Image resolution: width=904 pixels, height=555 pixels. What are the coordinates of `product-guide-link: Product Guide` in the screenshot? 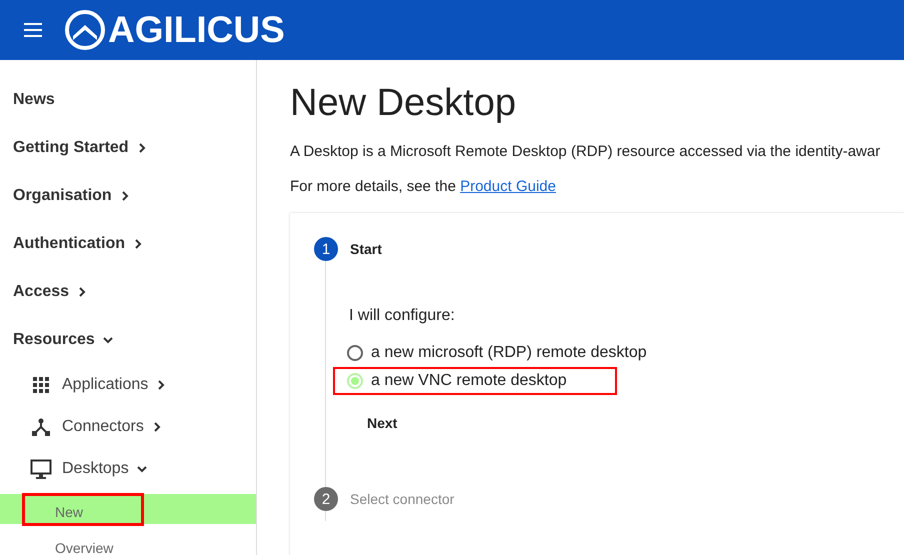 It's located at (508, 186).